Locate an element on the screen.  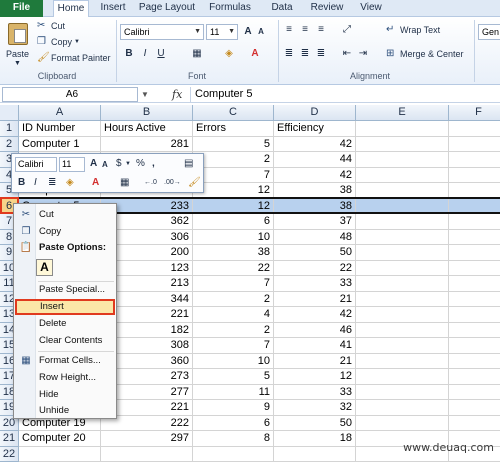
cell-f15 is located at coordinates (474, 346).